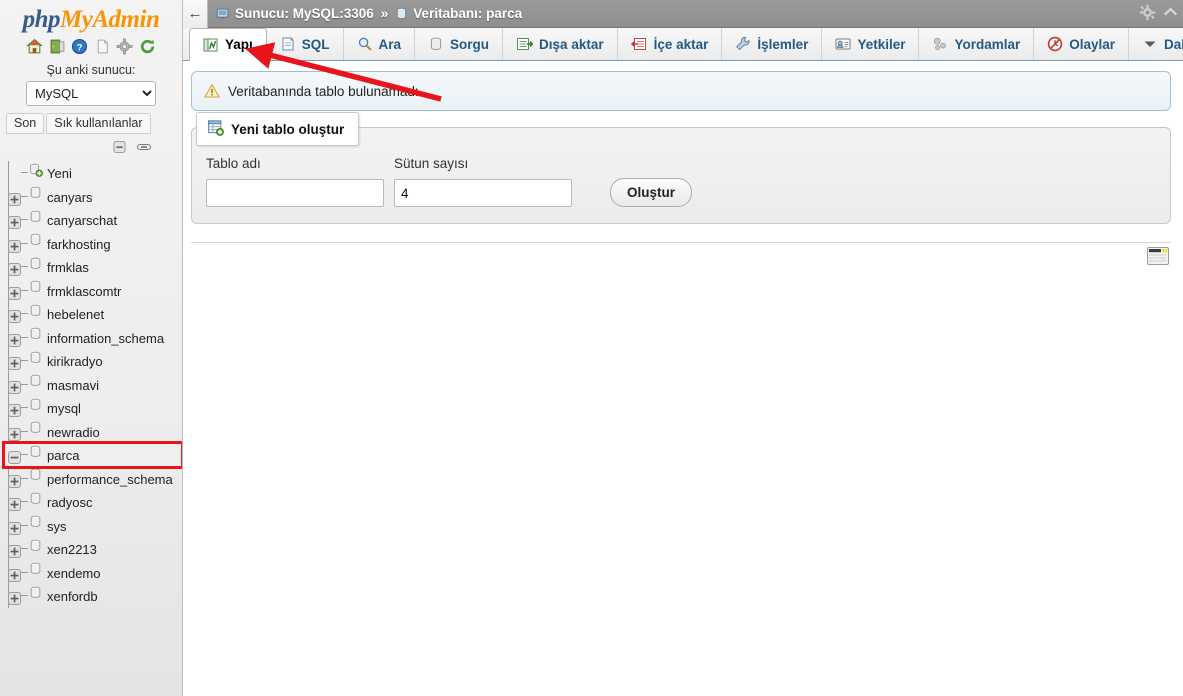 Image resolution: width=1183 pixels, height=696 pixels. What do you see at coordinates (124, 47) in the screenshot?
I see `settings-icon` at bounding box center [124, 47].